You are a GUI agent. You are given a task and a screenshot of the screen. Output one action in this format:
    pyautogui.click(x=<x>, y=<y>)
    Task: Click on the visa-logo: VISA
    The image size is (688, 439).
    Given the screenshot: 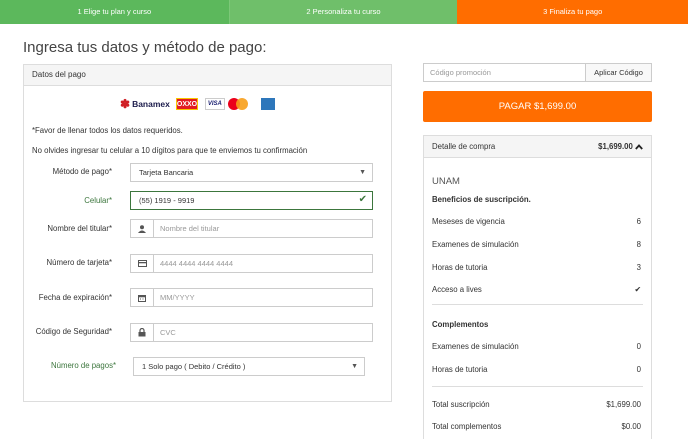 What is the action you would take?
    pyautogui.click(x=214, y=104)
    